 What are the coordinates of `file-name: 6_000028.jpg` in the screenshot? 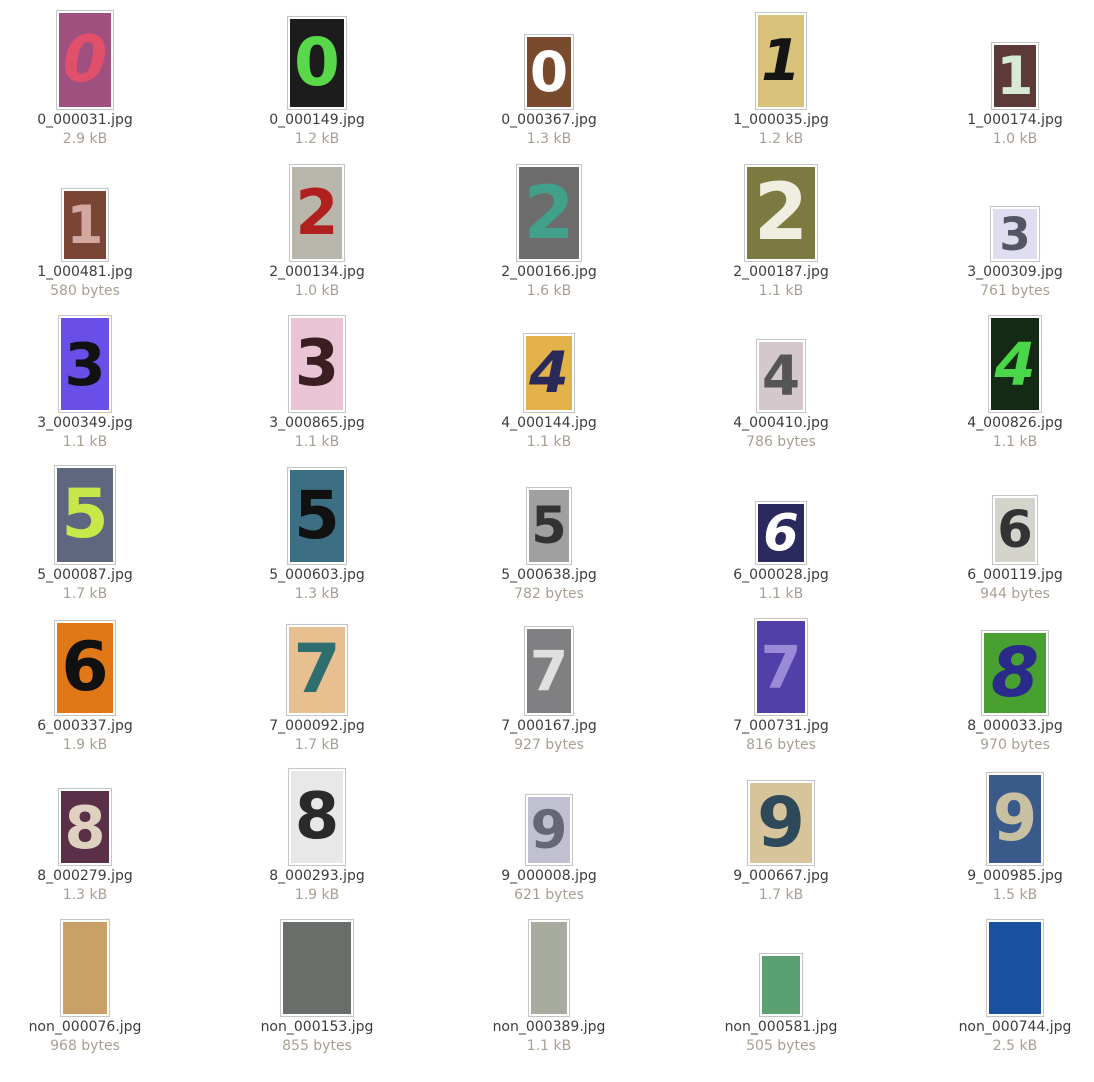 It's located at (781, 575).